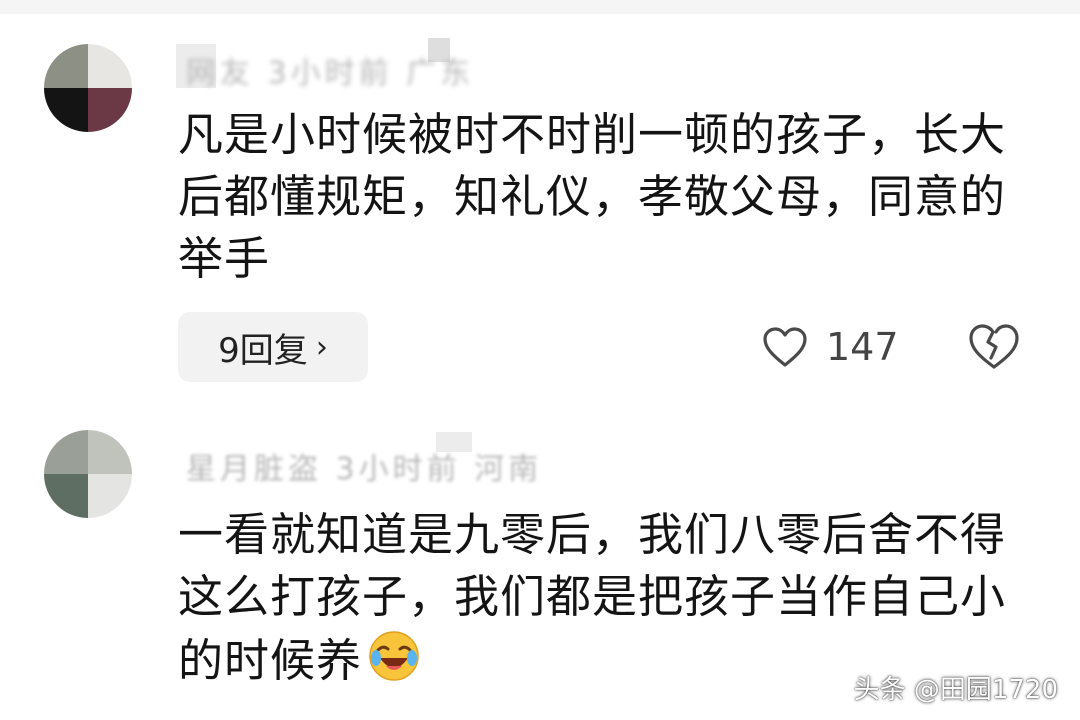 The height and width of the screenshot is (720, 1080). Describe the element at coordinates (955, 690) in the screenshot. I see `source-watermark: 头条 @田园1720` at that location.